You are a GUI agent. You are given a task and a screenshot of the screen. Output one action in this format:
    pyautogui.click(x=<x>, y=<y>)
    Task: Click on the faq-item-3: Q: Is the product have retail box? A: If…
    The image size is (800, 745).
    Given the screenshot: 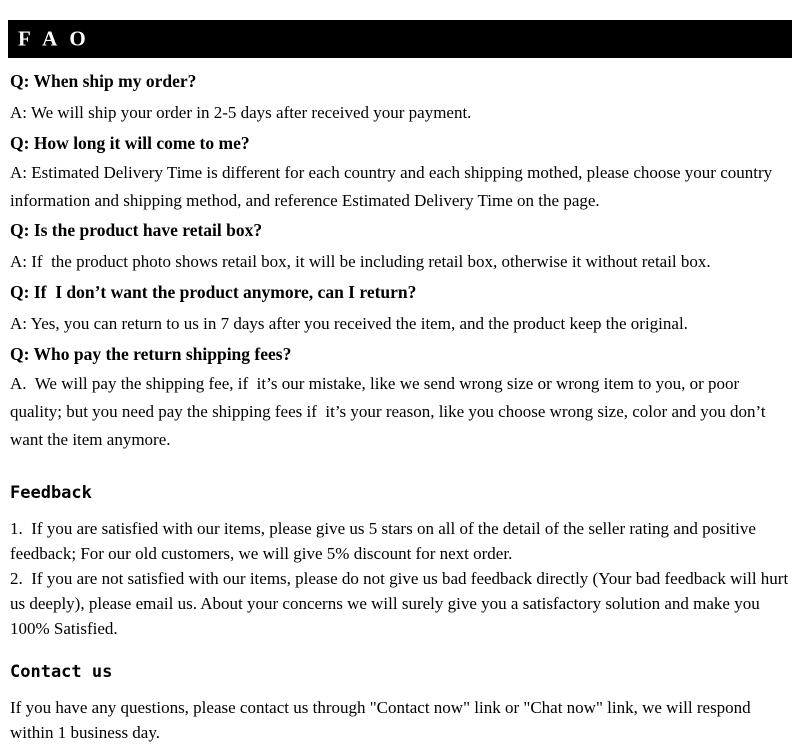 What is the action you would take?
    pyautogui.click(x=401, y=246)
    